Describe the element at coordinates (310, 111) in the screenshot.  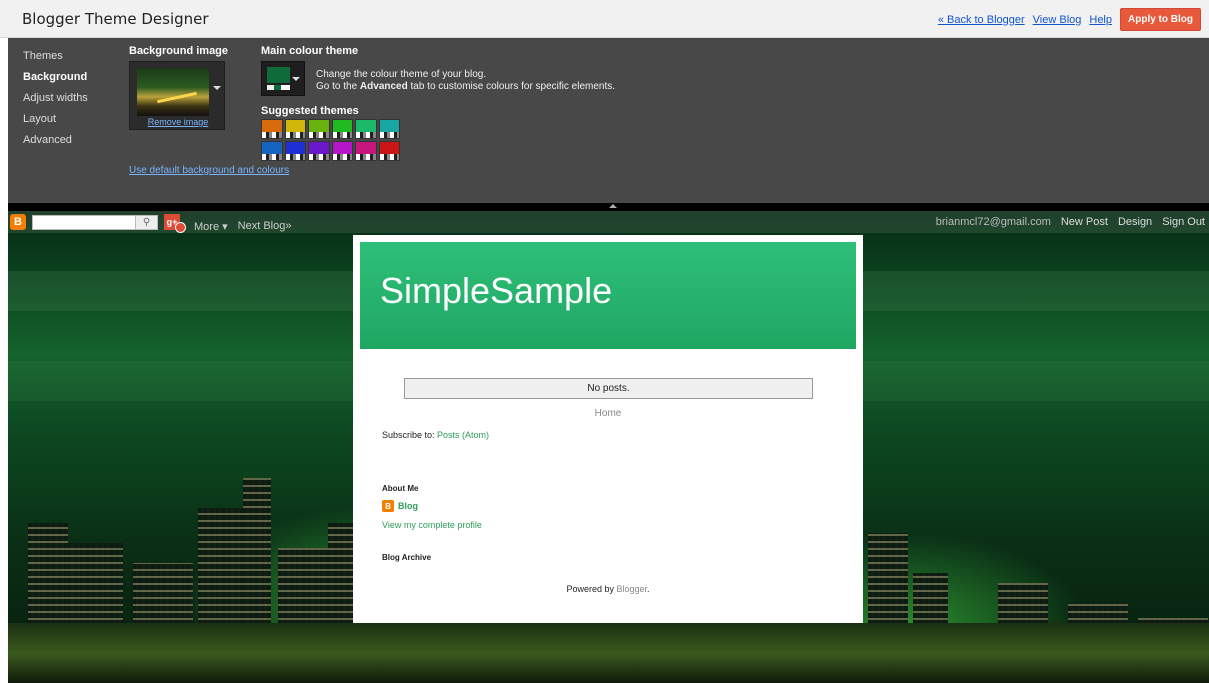
I see `suggested-themes-label: Suggested themes` at that location.